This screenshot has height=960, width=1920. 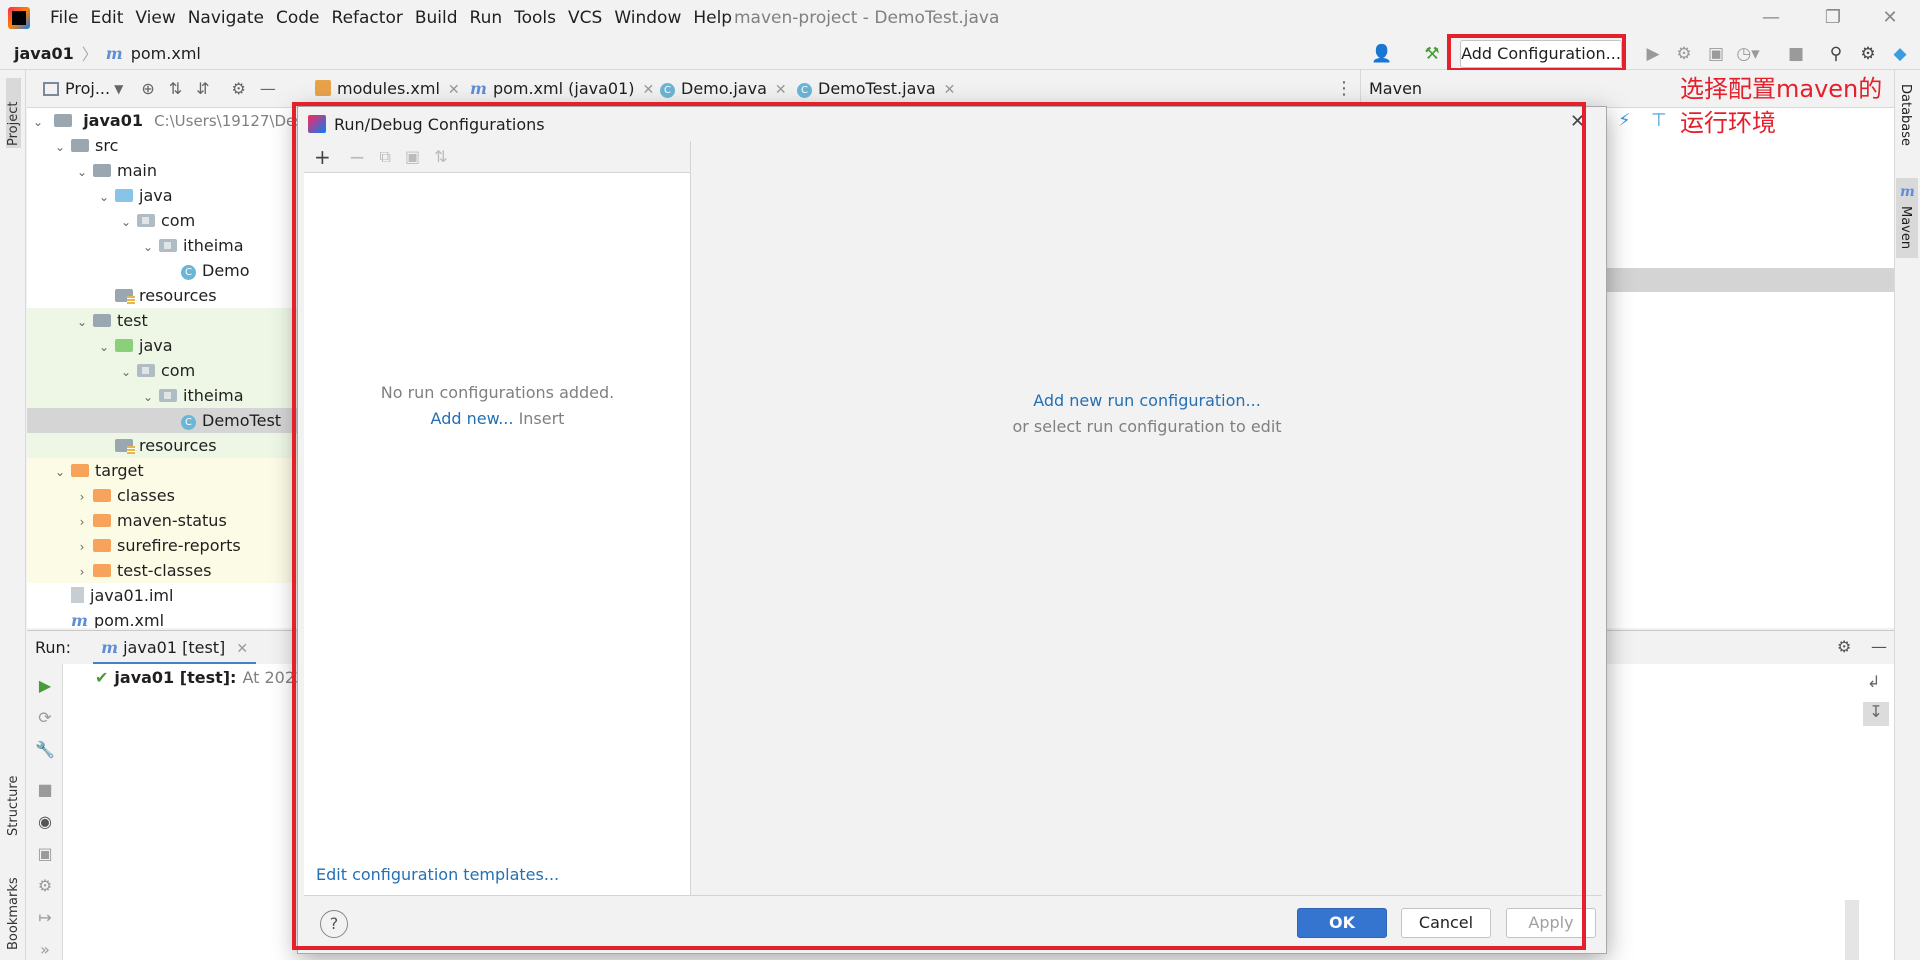 What do you see at coordinates (175, 88) in the screenshot?
I see `expand-all-icon: ⇅` at bounding box center [175, 88].